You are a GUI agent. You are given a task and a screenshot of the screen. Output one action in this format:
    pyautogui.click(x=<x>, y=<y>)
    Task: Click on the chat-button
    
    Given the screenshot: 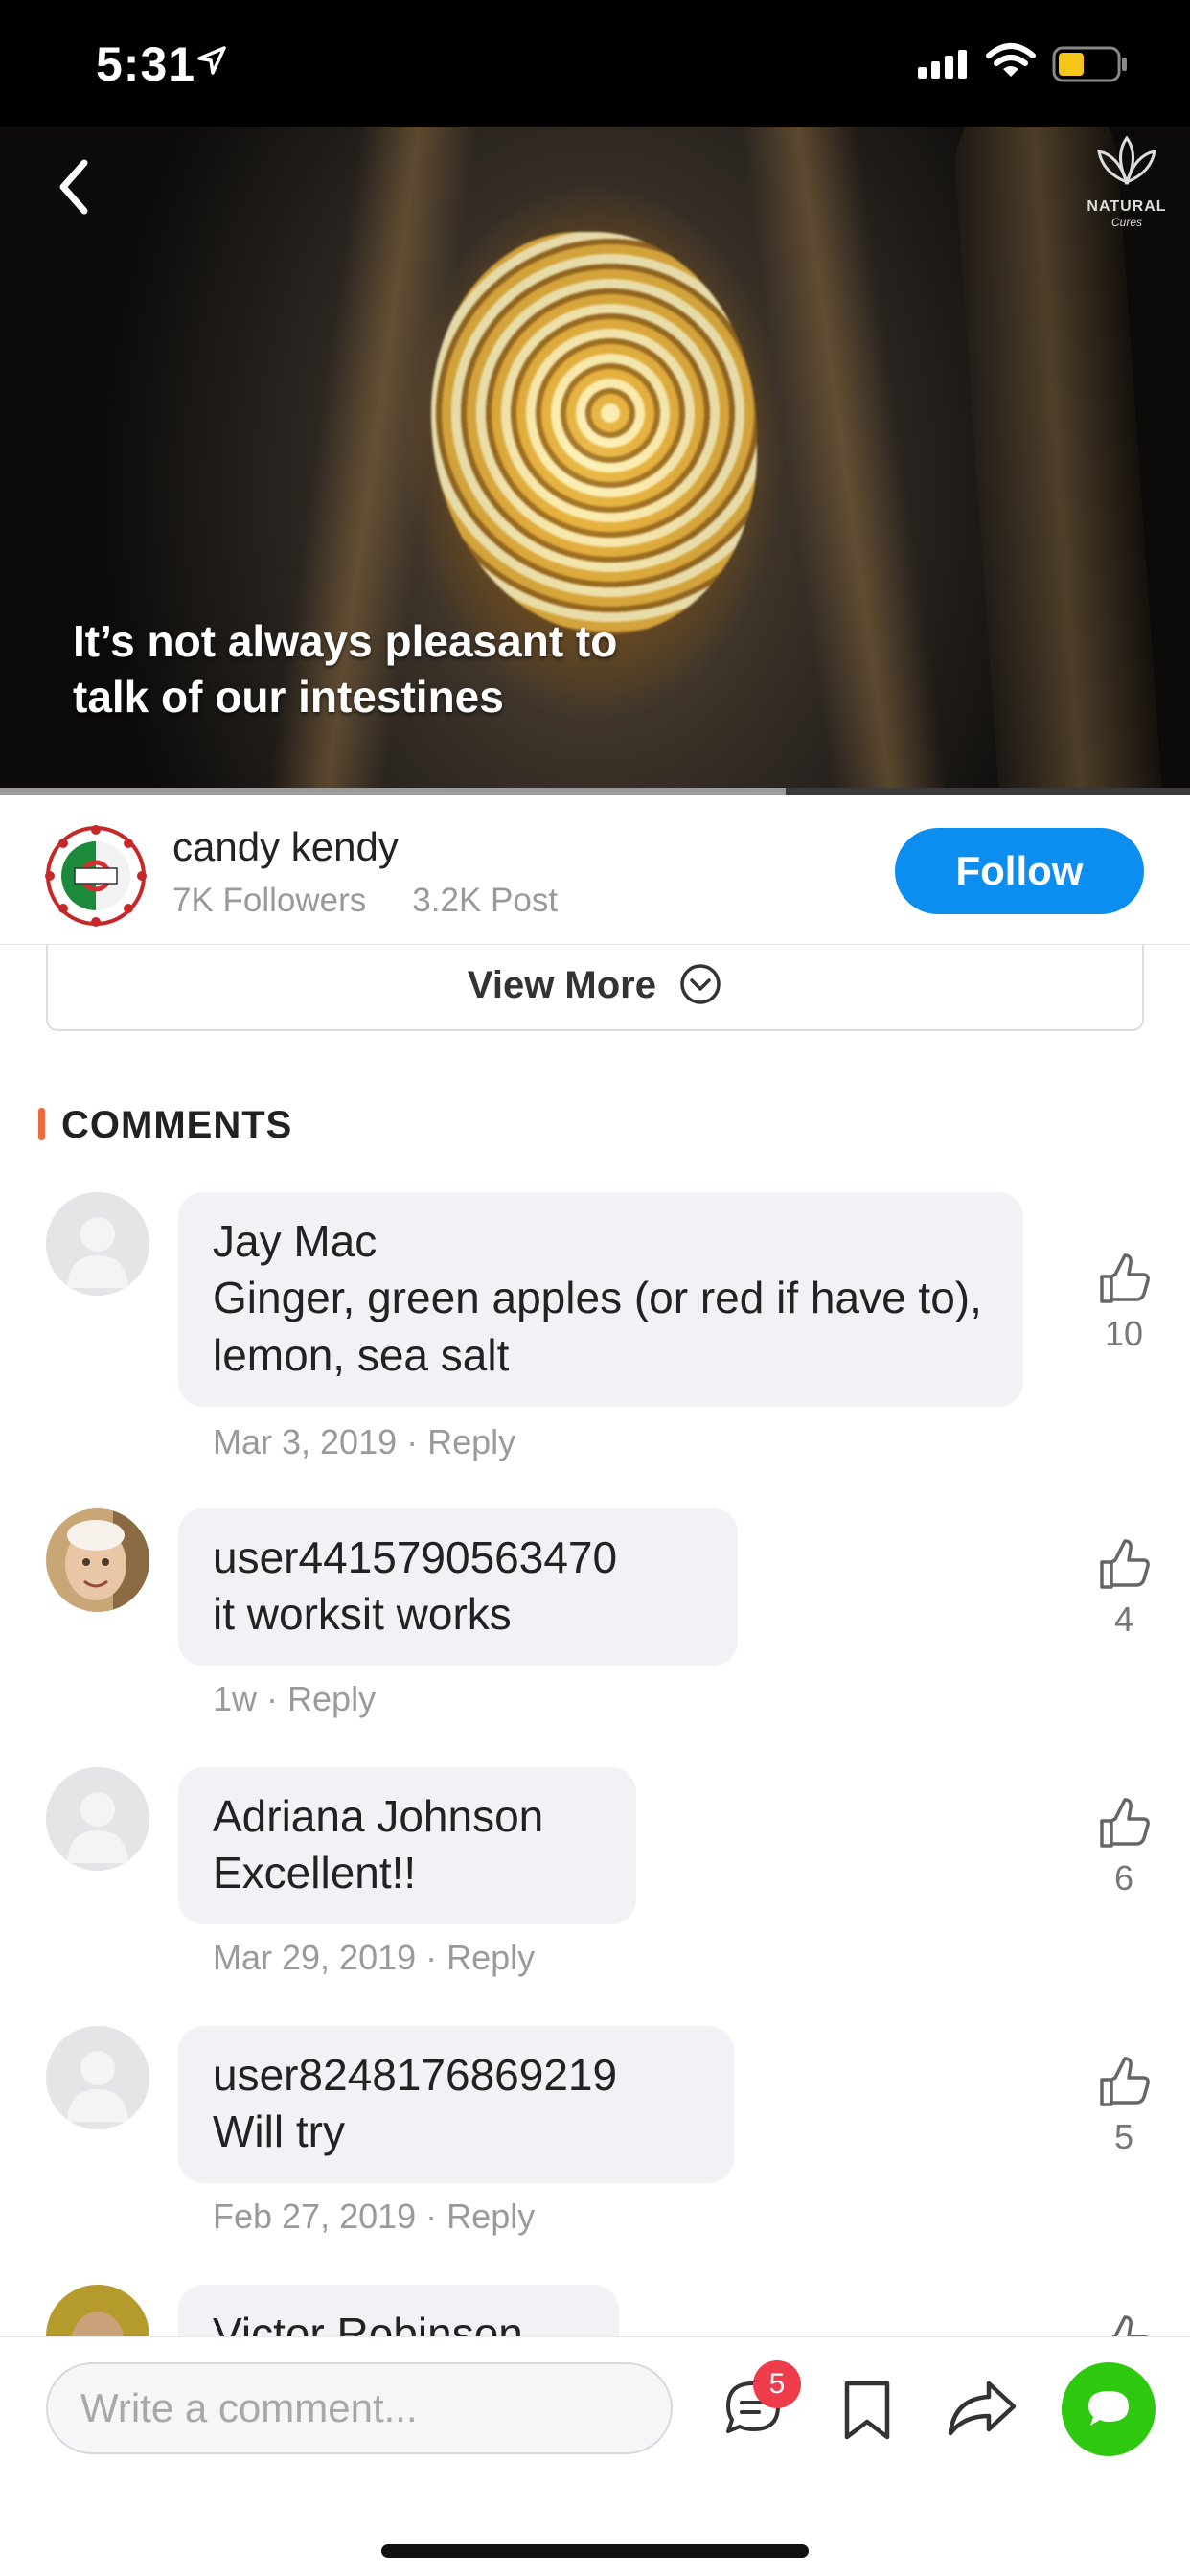 What is the action you would take?
    pyautogui.click(x=1109, y=2409)
    